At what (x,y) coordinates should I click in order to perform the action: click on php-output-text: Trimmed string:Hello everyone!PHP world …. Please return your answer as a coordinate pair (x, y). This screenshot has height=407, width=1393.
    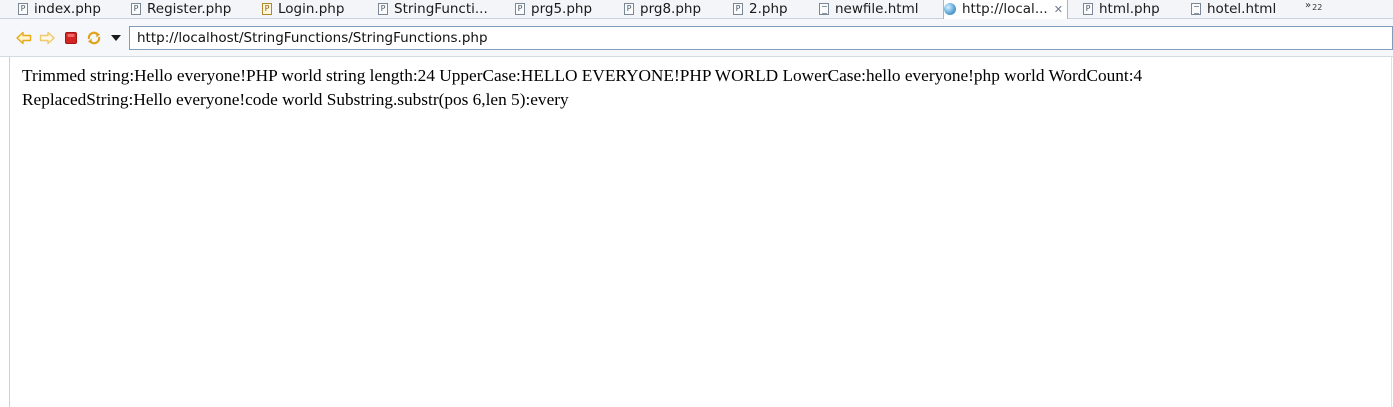
    Looking at the image, I should click on (702, 88).